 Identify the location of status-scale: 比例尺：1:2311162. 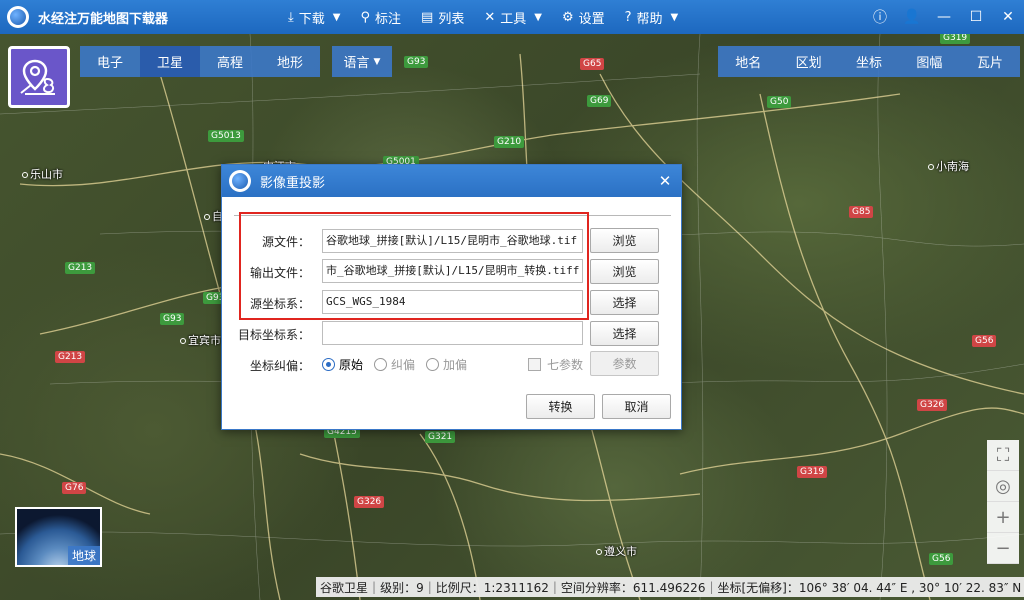
(492, 587).